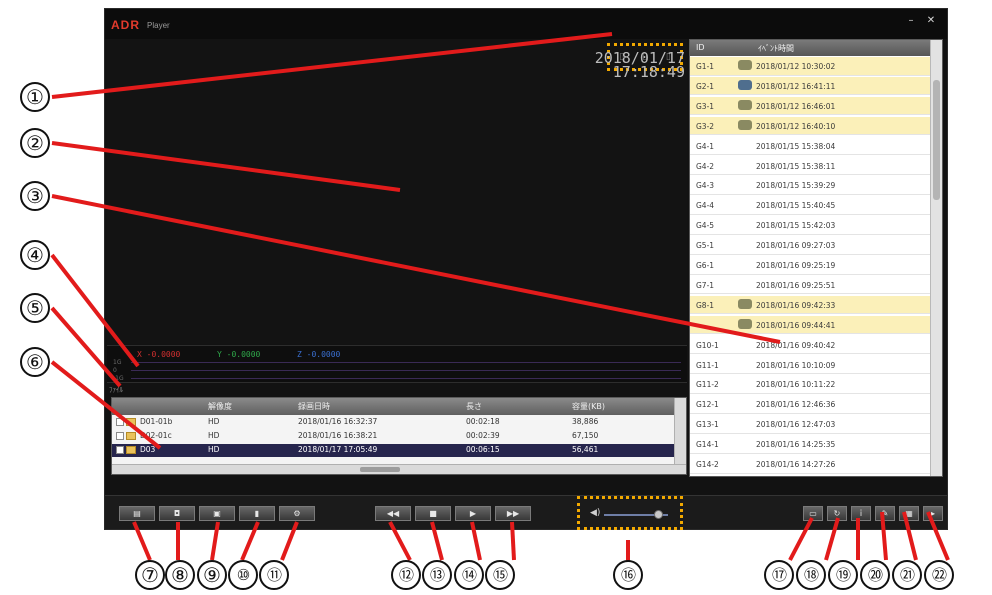  I want to click on event-time: 2018/01/15 15:40:45, so click(796, 206).